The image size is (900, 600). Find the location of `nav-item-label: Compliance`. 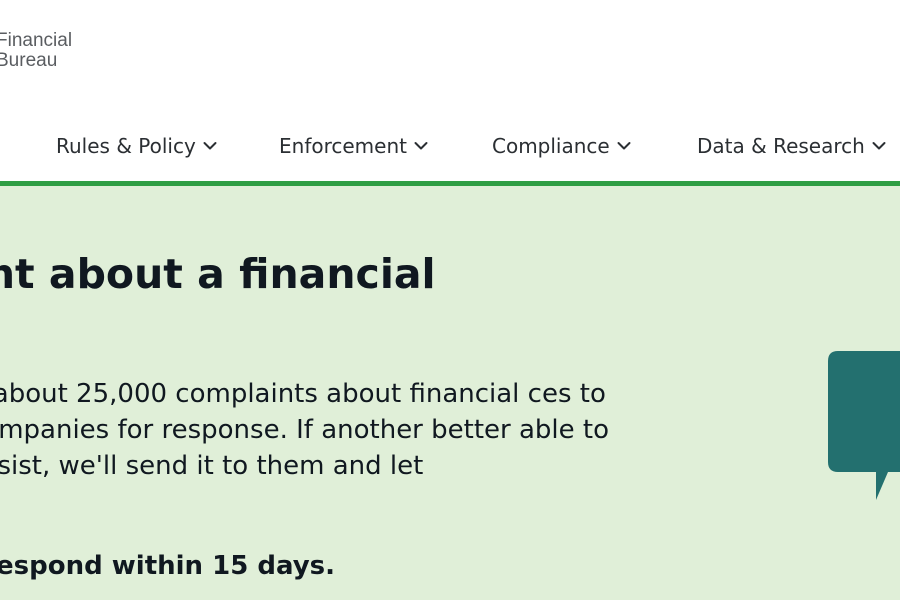

nav-item-label: Compliance is located at coordinates (551, 146).